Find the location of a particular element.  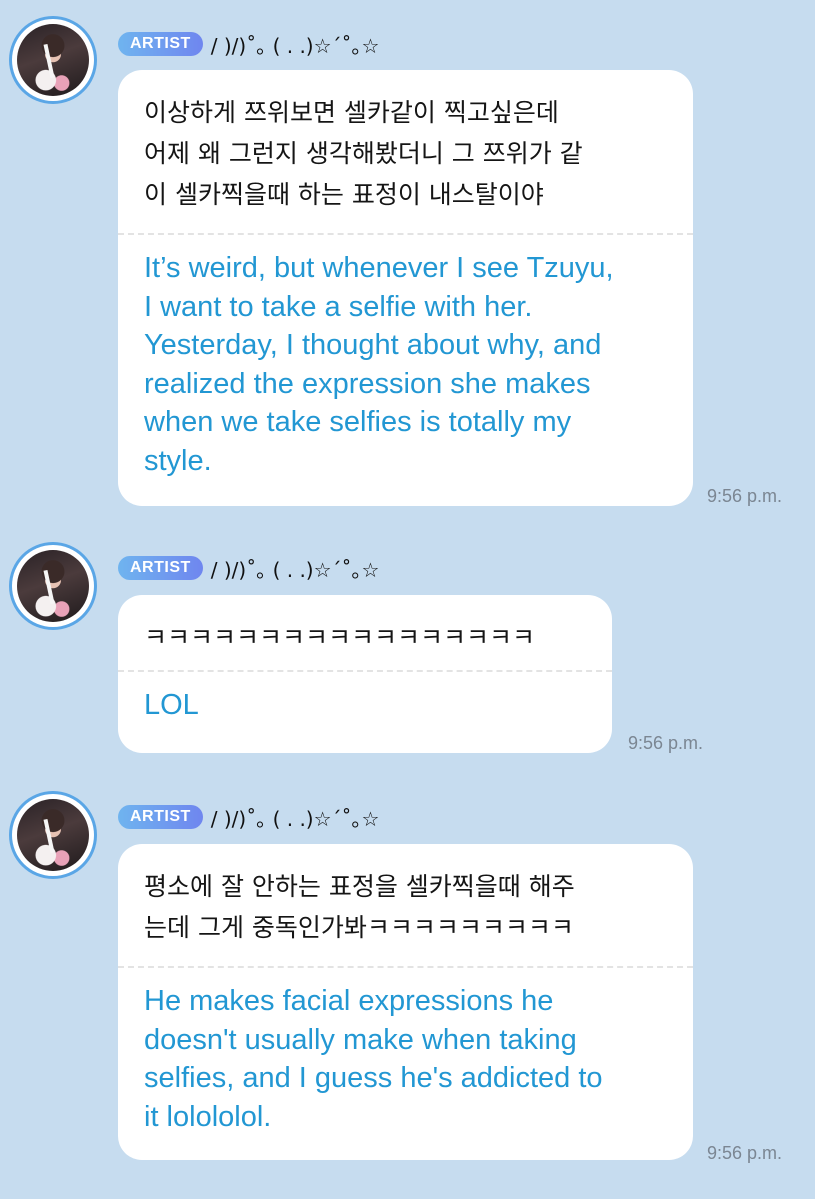

message-text-translation: LOL is located at coordinates (171, 705).